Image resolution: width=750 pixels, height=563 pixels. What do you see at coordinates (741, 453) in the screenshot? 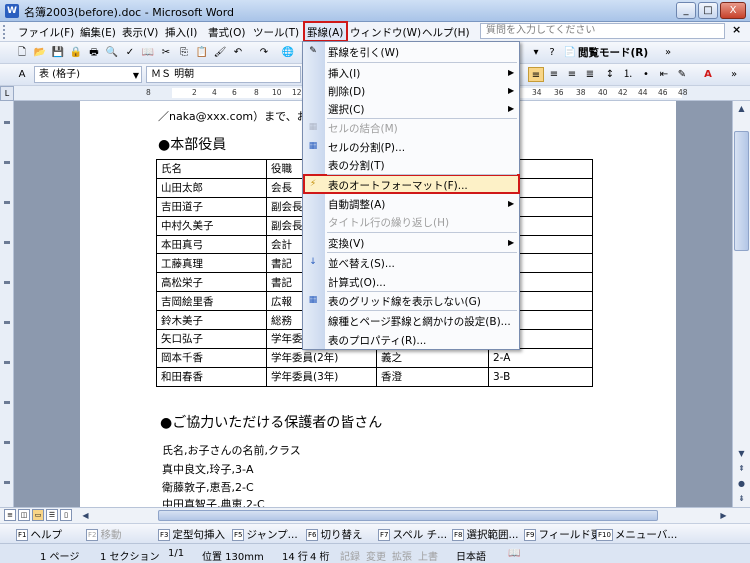
I see `scroll-down-icon: ▼` at bounding box center [741, 453].